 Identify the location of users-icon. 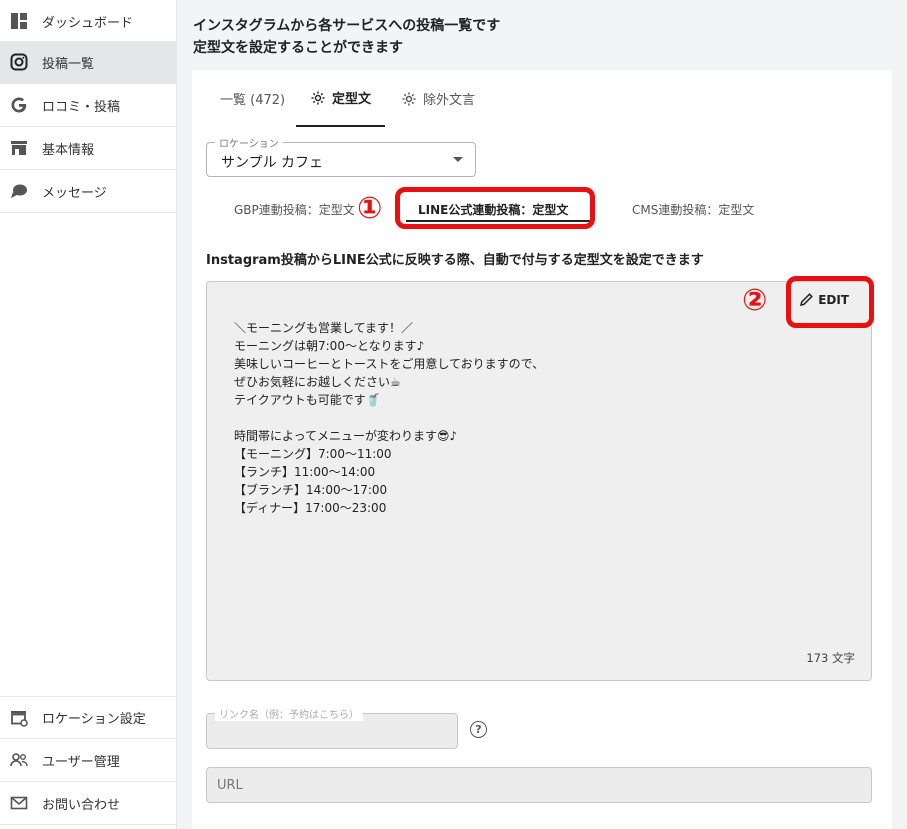
(19, 760).